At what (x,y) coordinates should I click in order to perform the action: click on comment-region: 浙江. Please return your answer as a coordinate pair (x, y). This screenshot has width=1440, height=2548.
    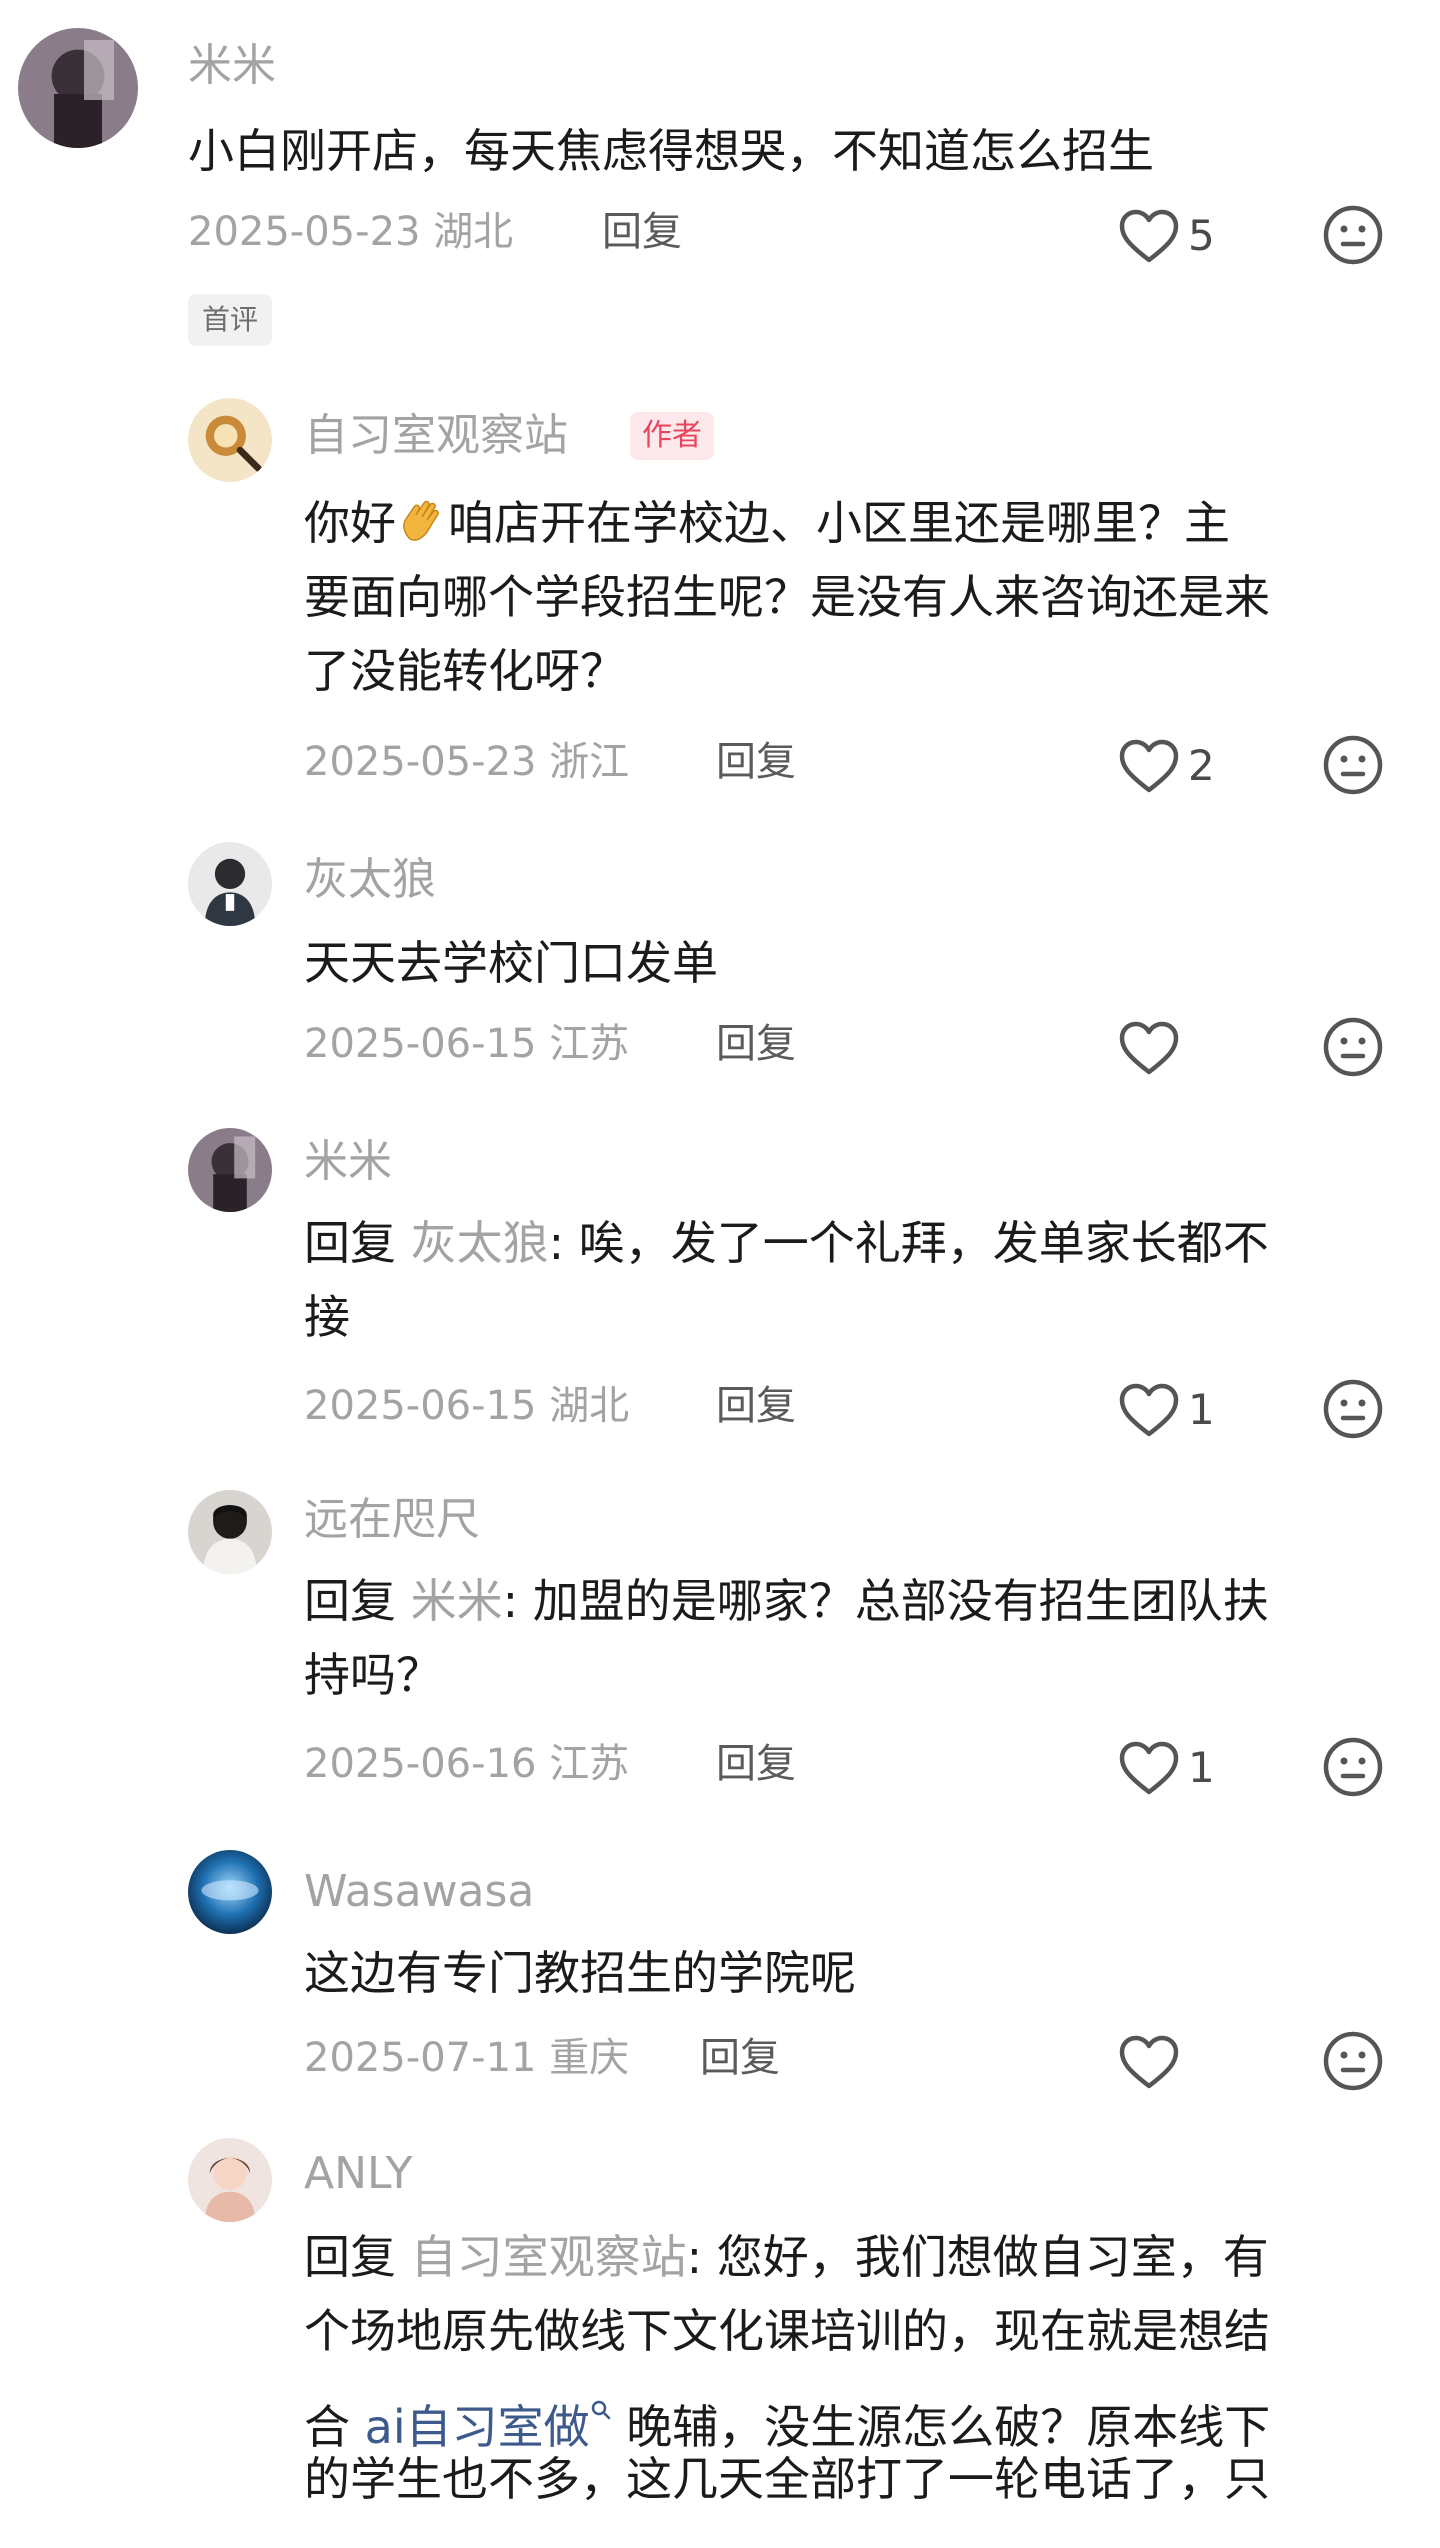
    Looking at the image, I should click on (589, 762).